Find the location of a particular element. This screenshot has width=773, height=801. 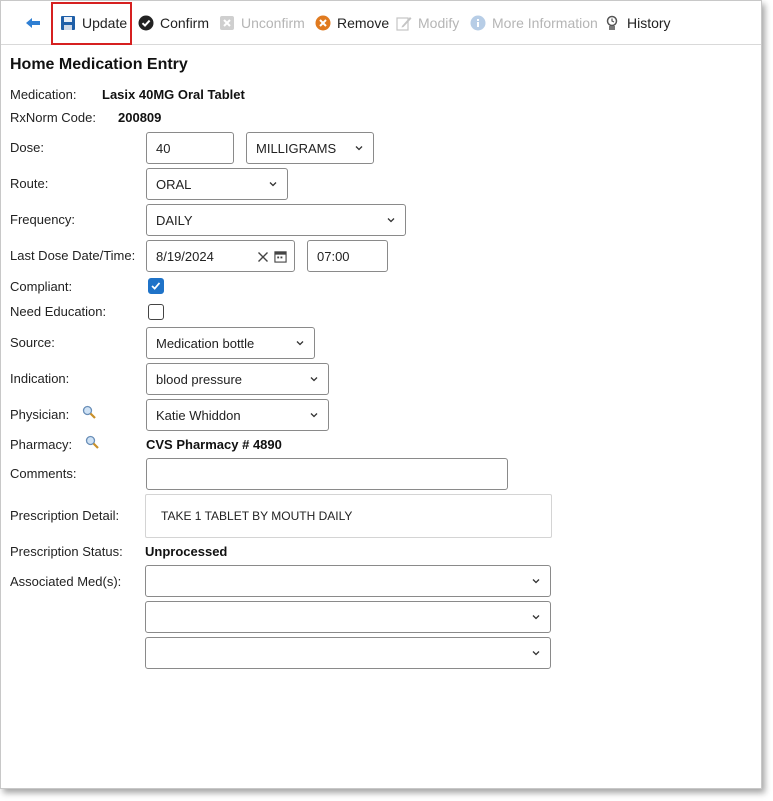

comments-input is located at coordinates (327, 474).